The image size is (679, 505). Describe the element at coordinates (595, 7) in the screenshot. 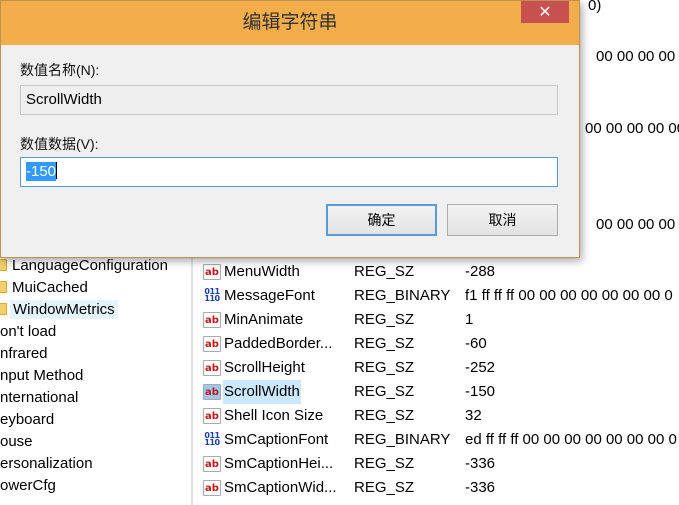

I see `value-data-partial: 0)` at that location.